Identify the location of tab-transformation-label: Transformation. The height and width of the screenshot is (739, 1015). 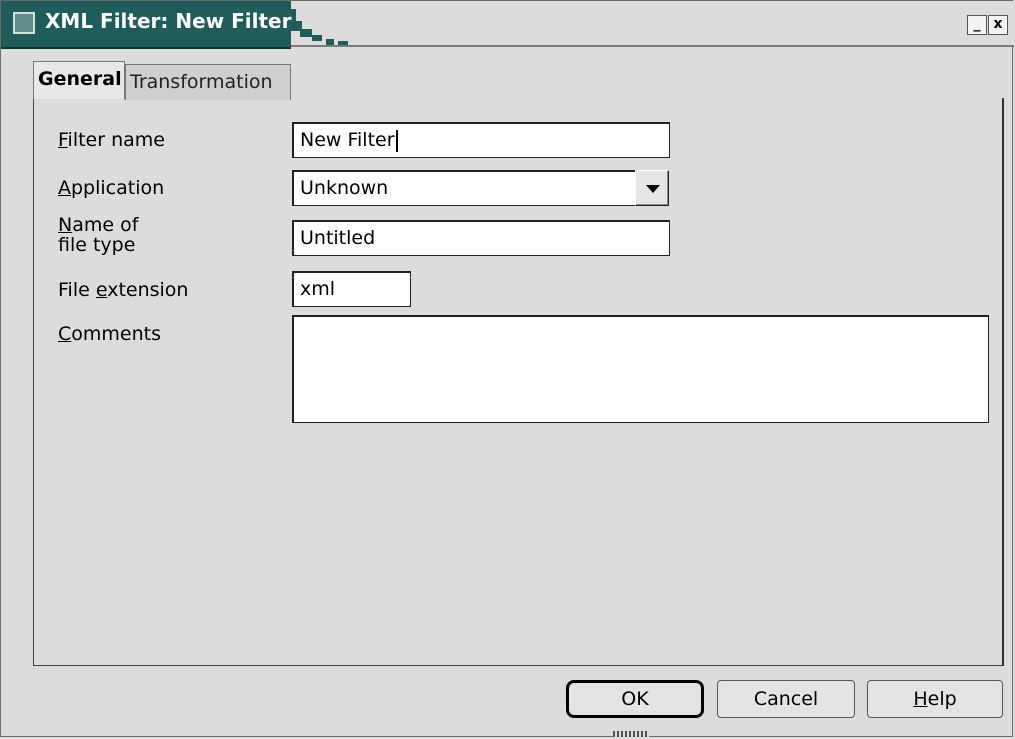
(201, 82).